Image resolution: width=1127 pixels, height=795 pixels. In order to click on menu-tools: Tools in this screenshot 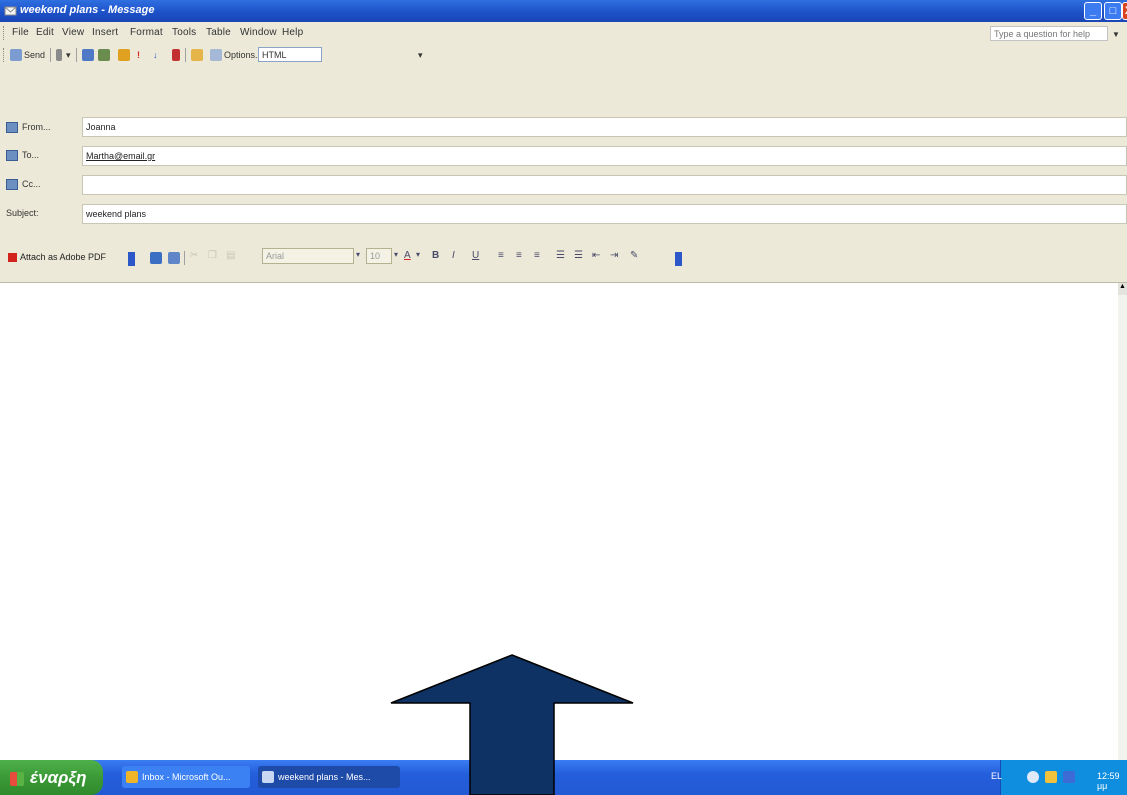, I will do `click(184, 32)`.